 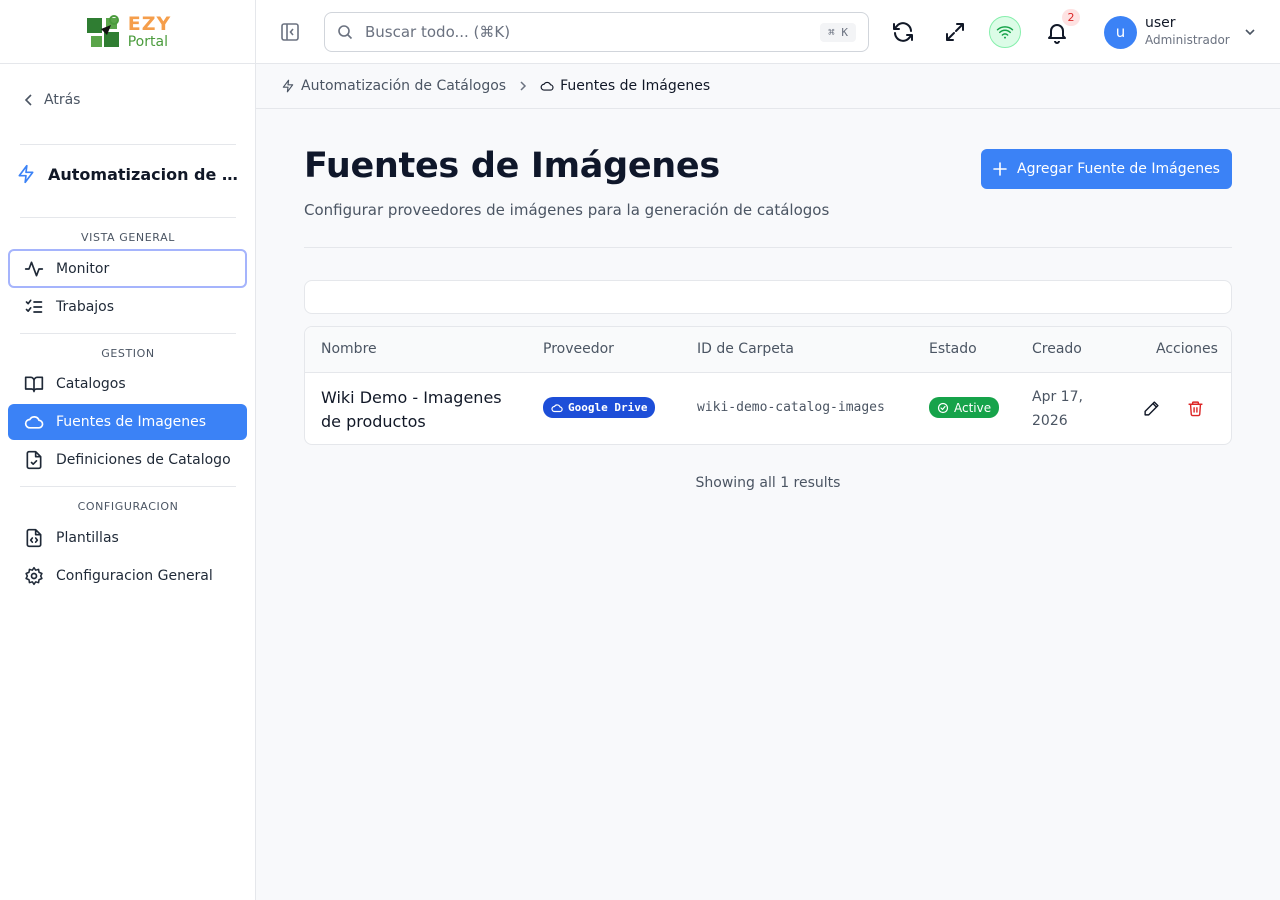 I want to click on add-image-source-button: Agregar Fuente de Imágenes, so click(x=1106, y=169).